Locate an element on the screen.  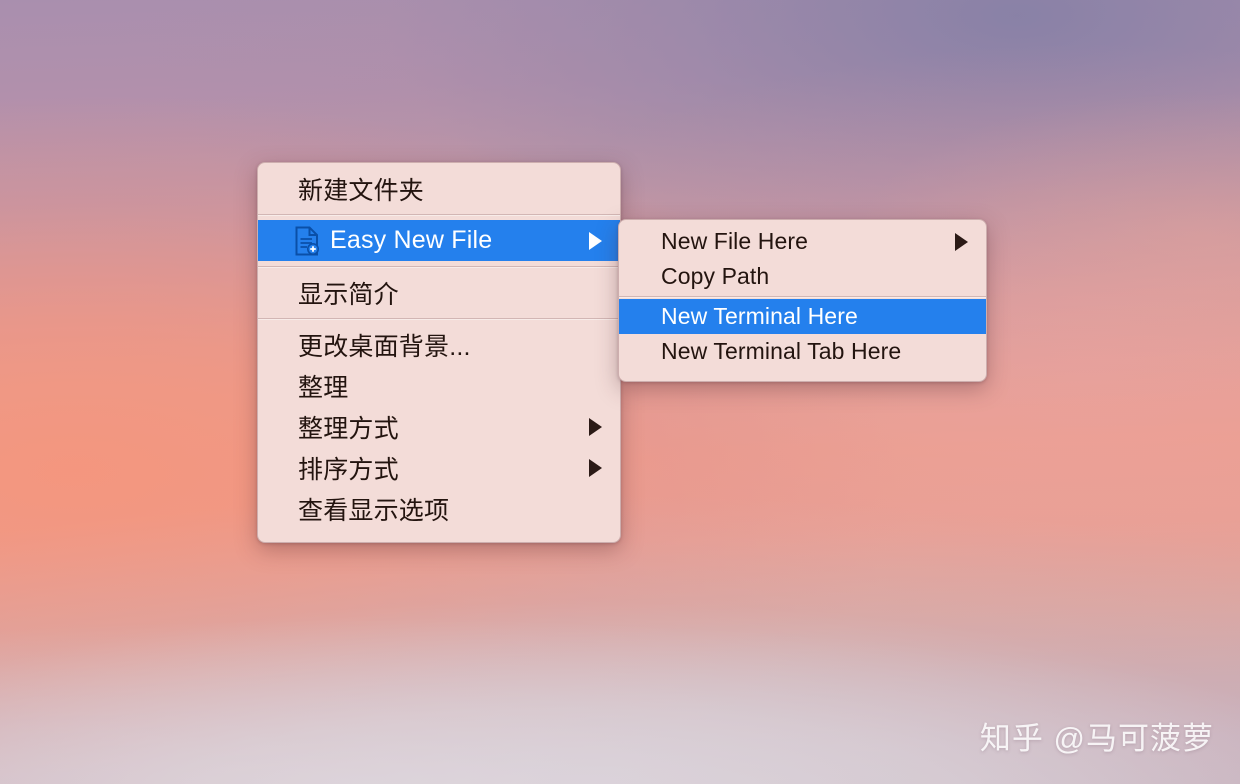
menu-item-clean-up: 整理 is located at coordinates (439, 385).